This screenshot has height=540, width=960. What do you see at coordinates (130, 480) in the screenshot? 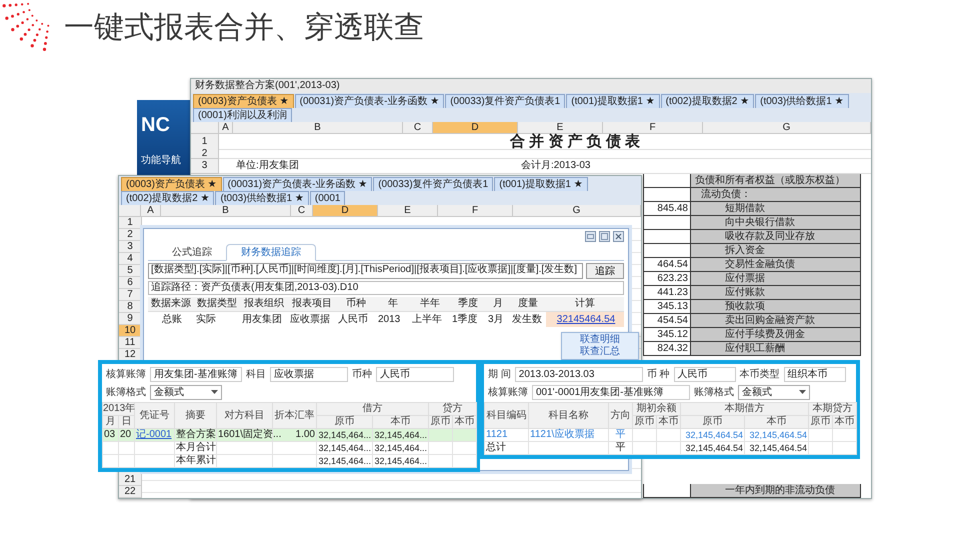
I see `row-number: 21` at bounding box center [130, 480].